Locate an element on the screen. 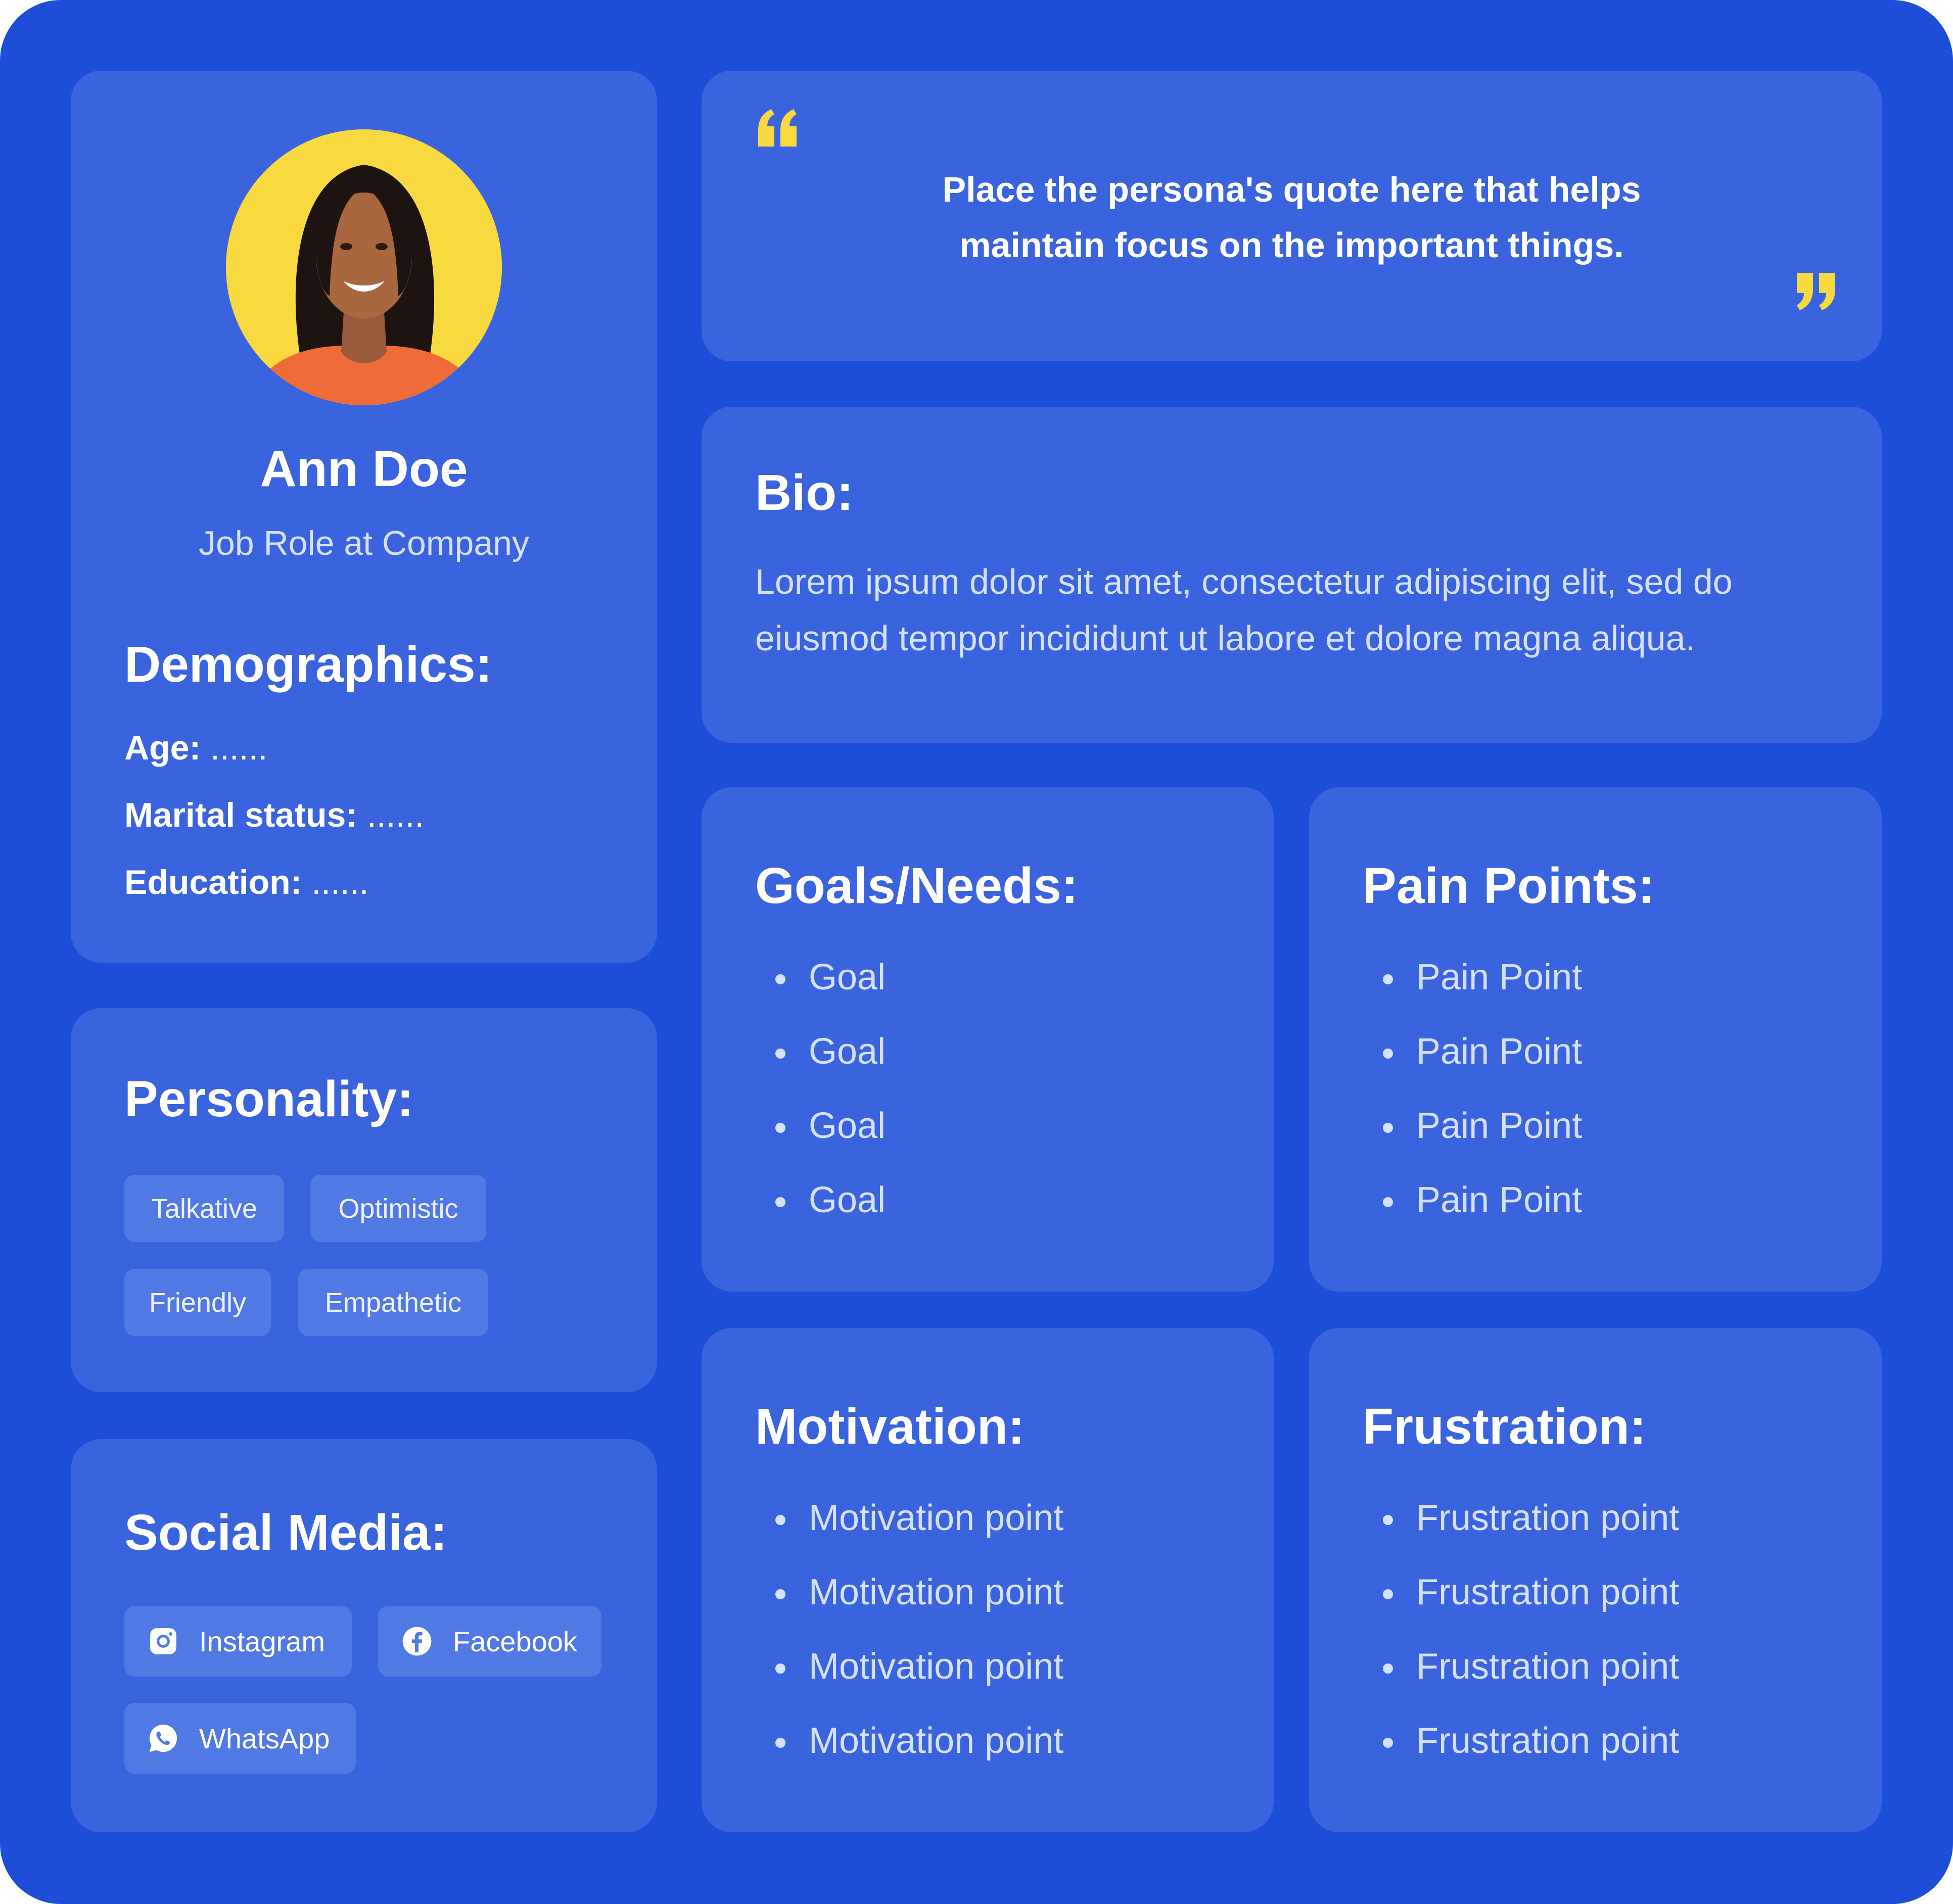 This screenshot has height=1904, width=1953. instagram-icon is located at coordinates (163, 1641).